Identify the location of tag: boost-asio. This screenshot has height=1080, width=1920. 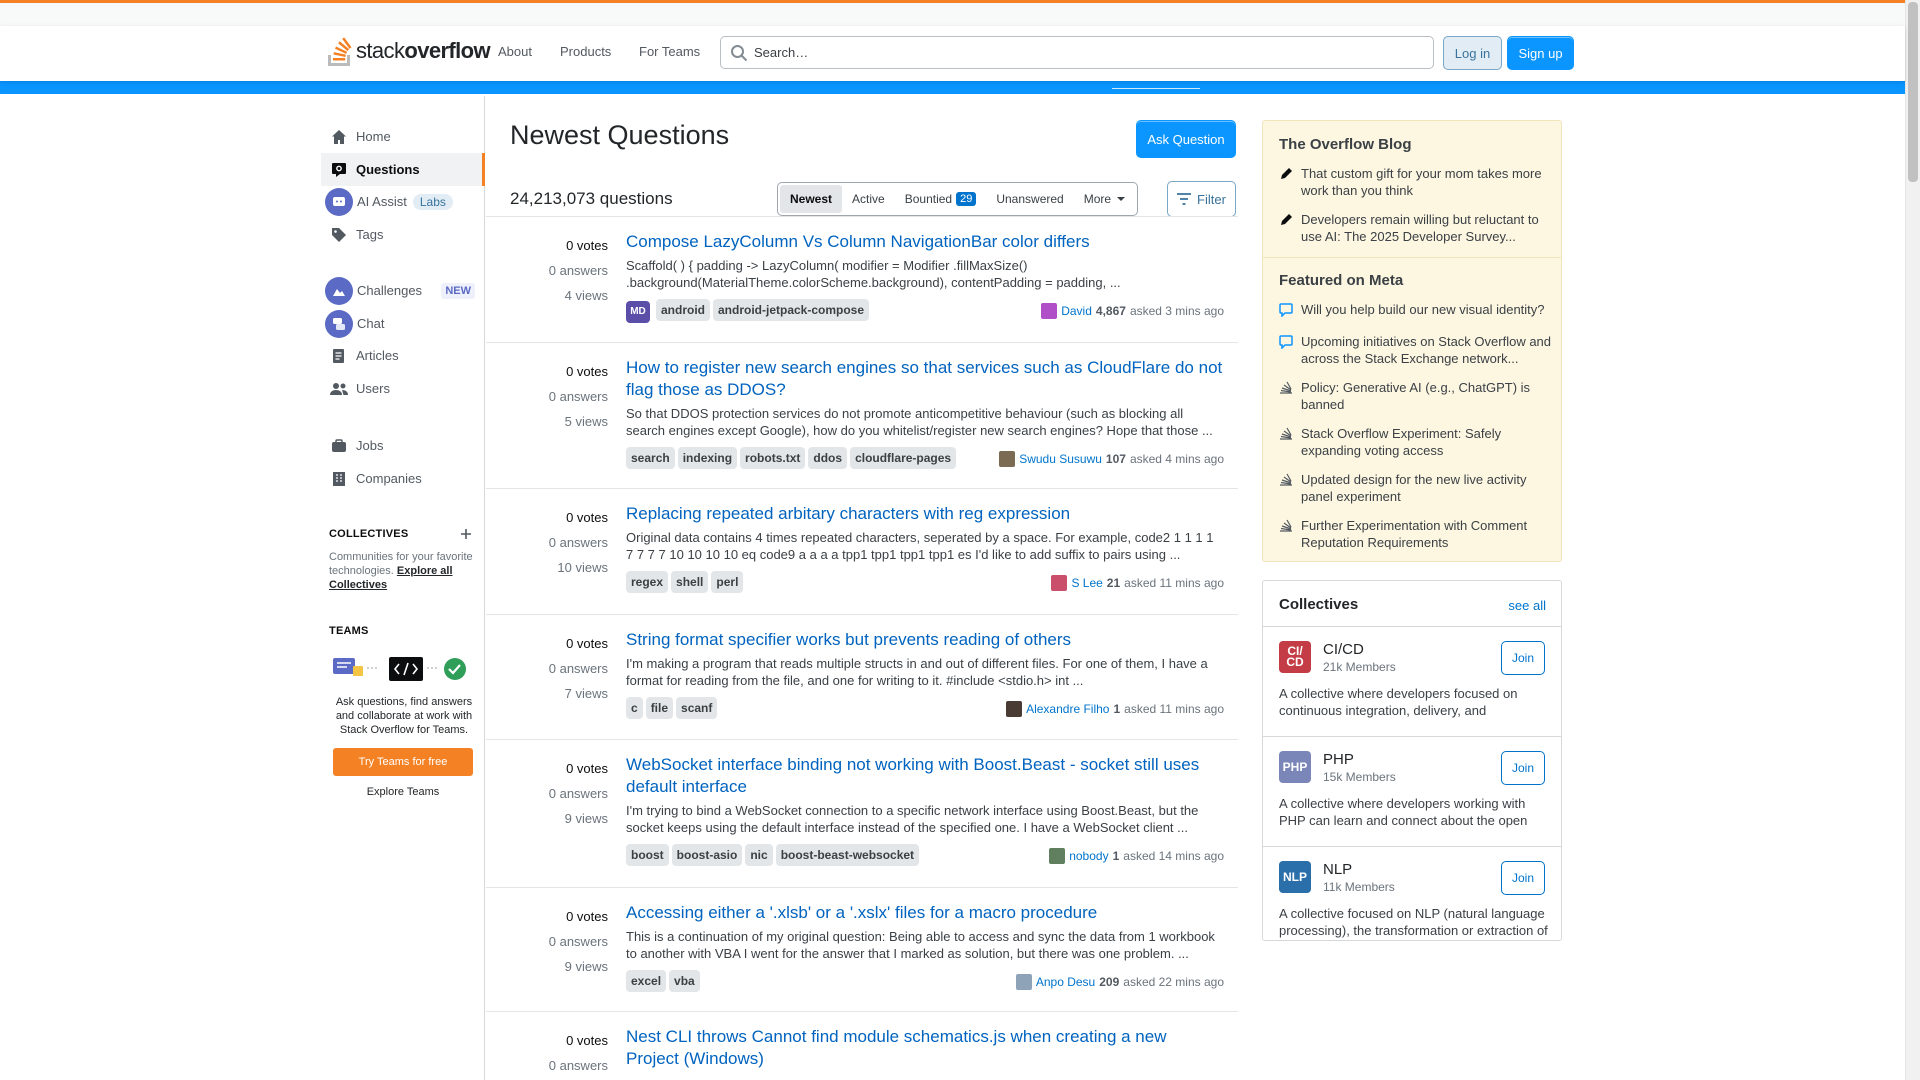
(707, 855).